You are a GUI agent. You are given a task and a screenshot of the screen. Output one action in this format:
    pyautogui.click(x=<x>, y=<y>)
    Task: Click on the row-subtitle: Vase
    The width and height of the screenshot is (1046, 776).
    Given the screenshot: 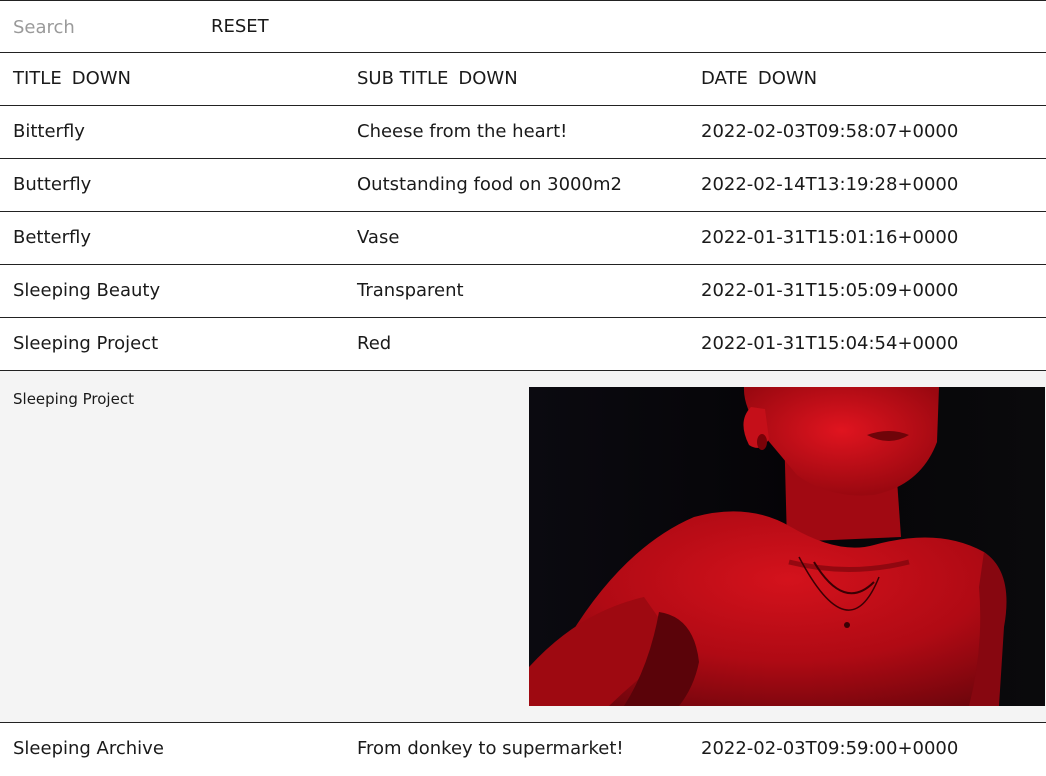 What is the action you would take?
    pyautogui.click(x=378, y=237)
    